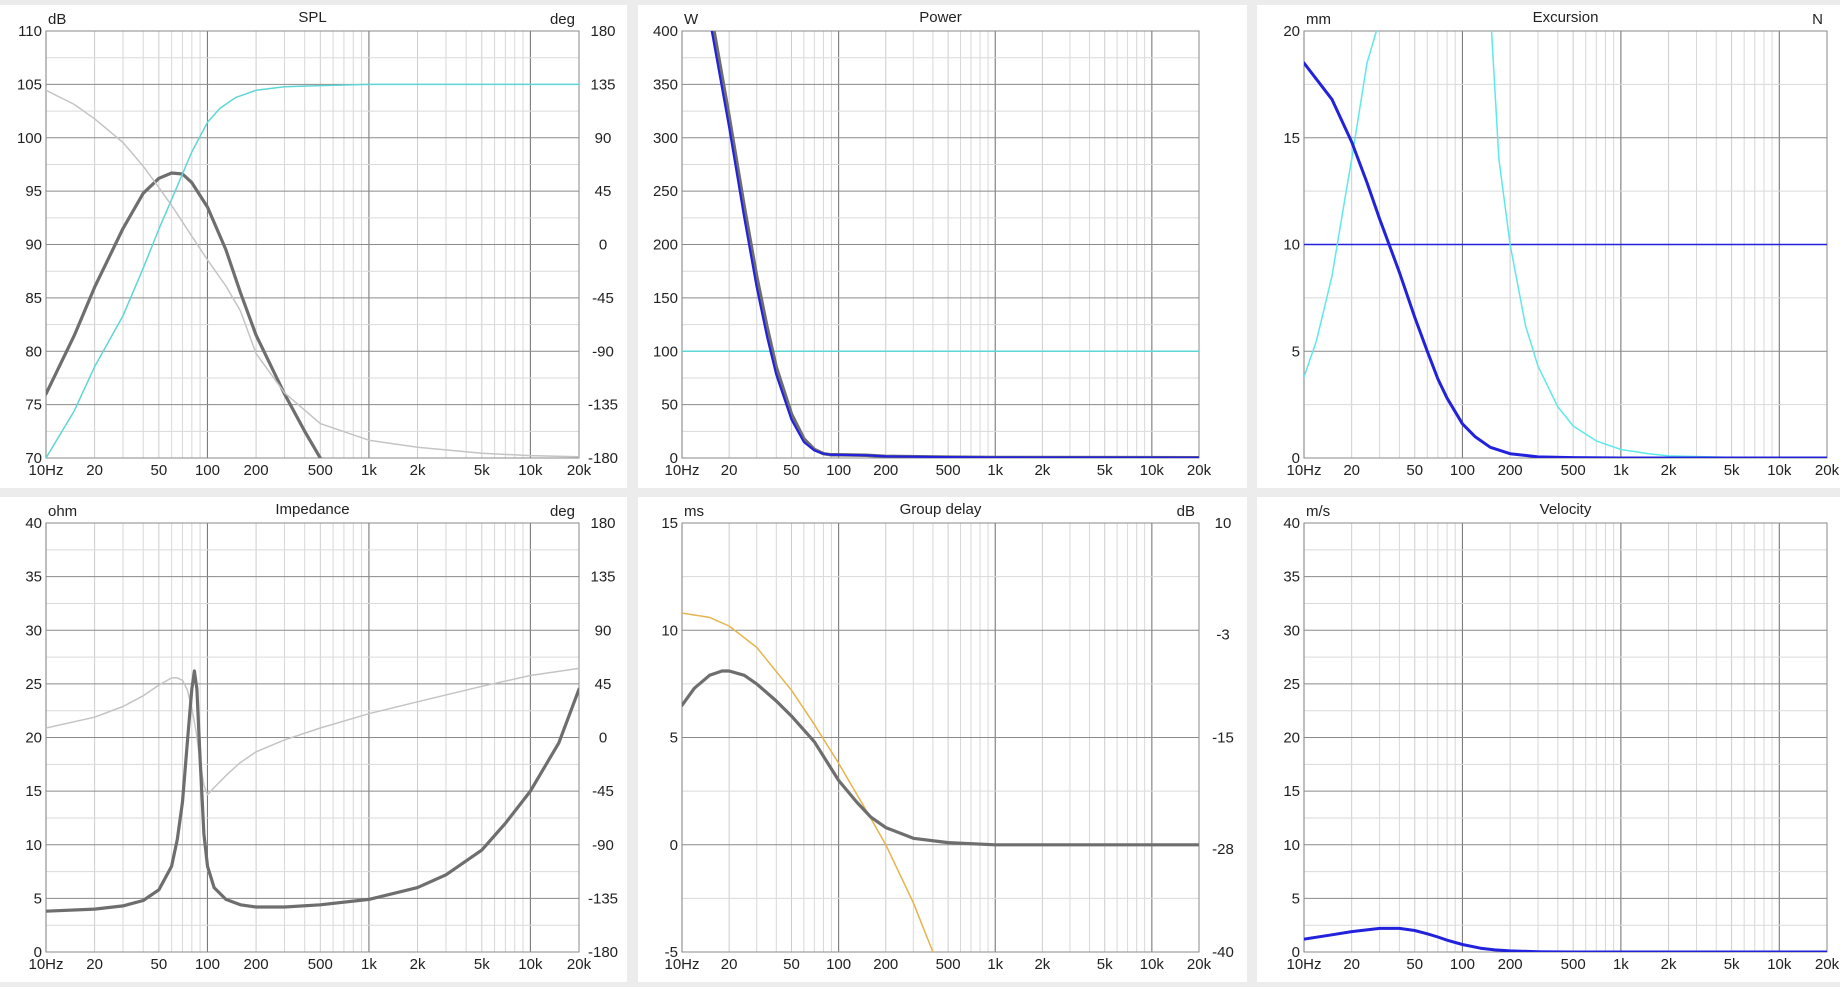 This screenshot has width=1840, height=987. Describe the element at coordinates (1318, 511) in the screenshot. I see `y-axis-unit-label: m/s` at that location.